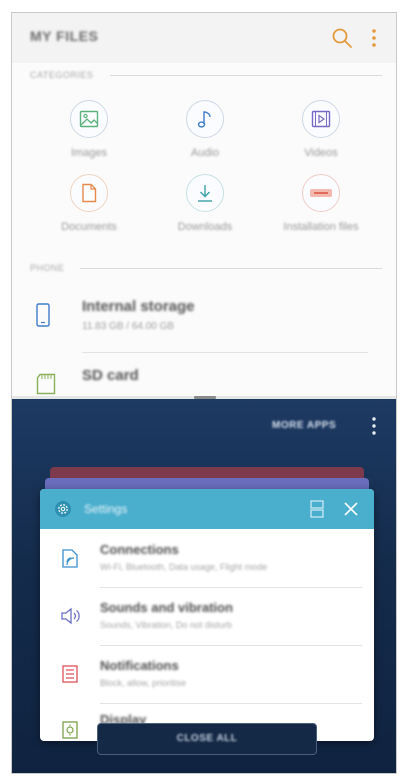 The image size is (409, 781). What do you see at coordinates (317, 509) in the screenshot?
I see `split-screen-icon` at bounding box center [317, 509].